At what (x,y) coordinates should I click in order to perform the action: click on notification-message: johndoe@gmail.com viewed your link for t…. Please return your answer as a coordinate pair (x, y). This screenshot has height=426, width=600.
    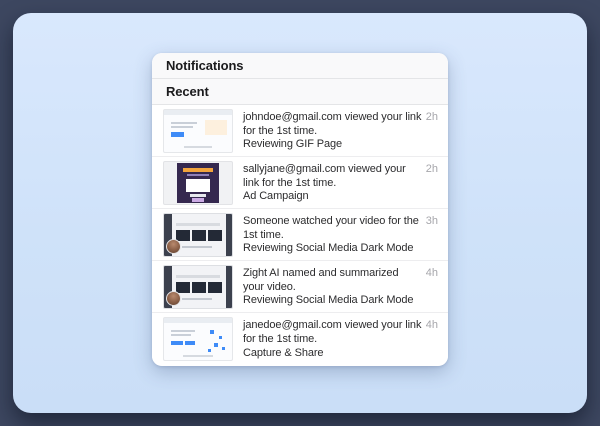
    Looking at the image, I should click on (332, 124).